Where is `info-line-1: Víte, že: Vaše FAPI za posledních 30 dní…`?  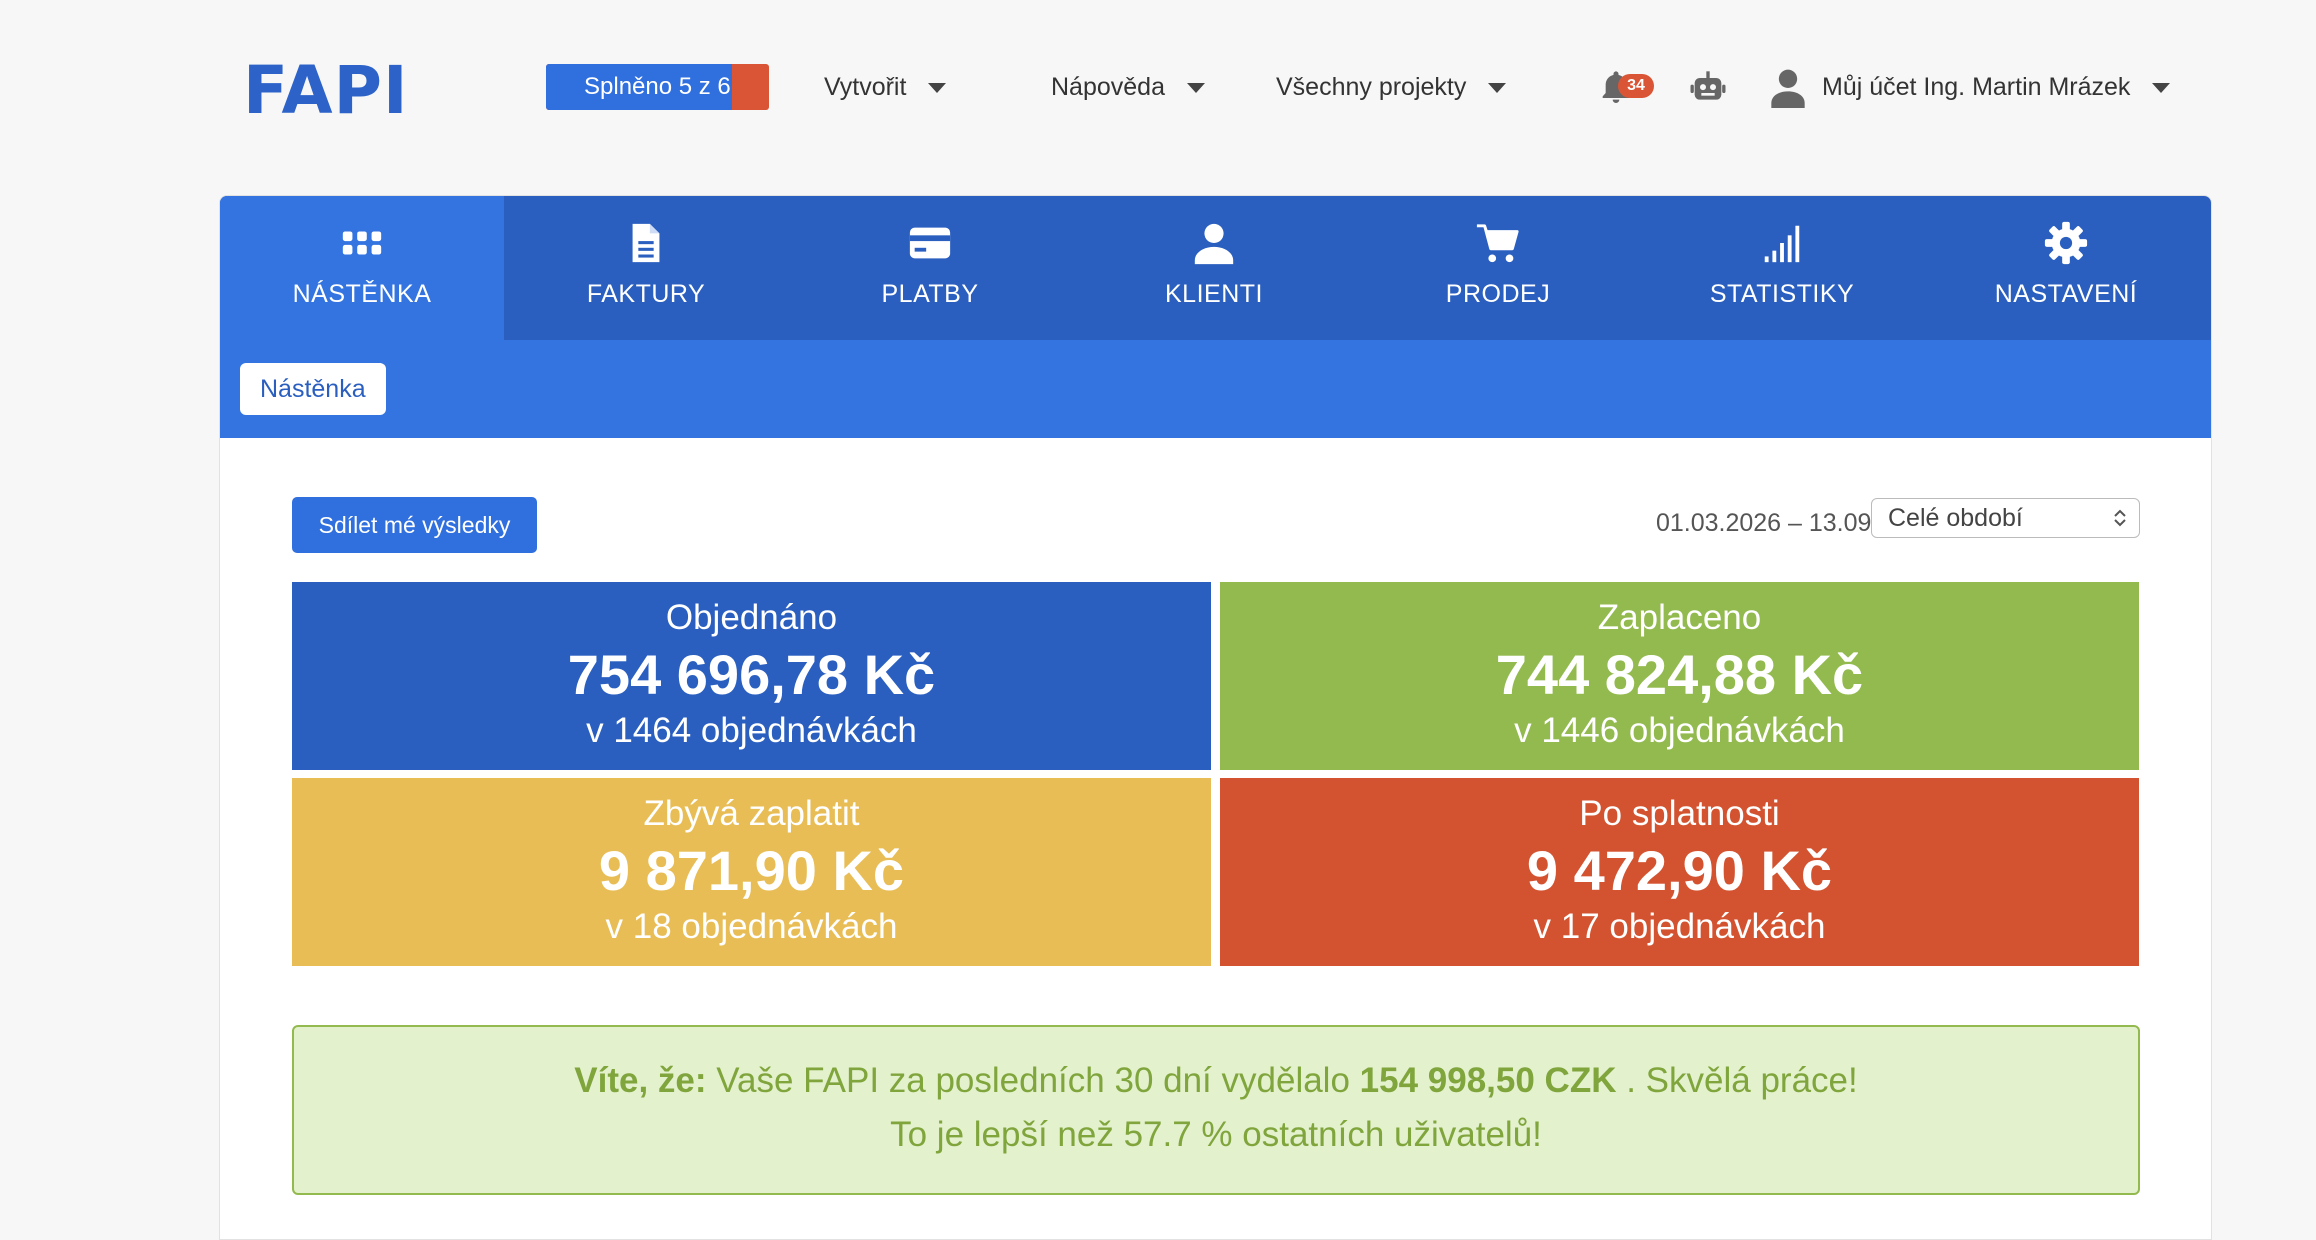
info-line-1: Víte, že: Vaše FAPI za posledních 30 dní… is located at coordinates (1216, 1081).